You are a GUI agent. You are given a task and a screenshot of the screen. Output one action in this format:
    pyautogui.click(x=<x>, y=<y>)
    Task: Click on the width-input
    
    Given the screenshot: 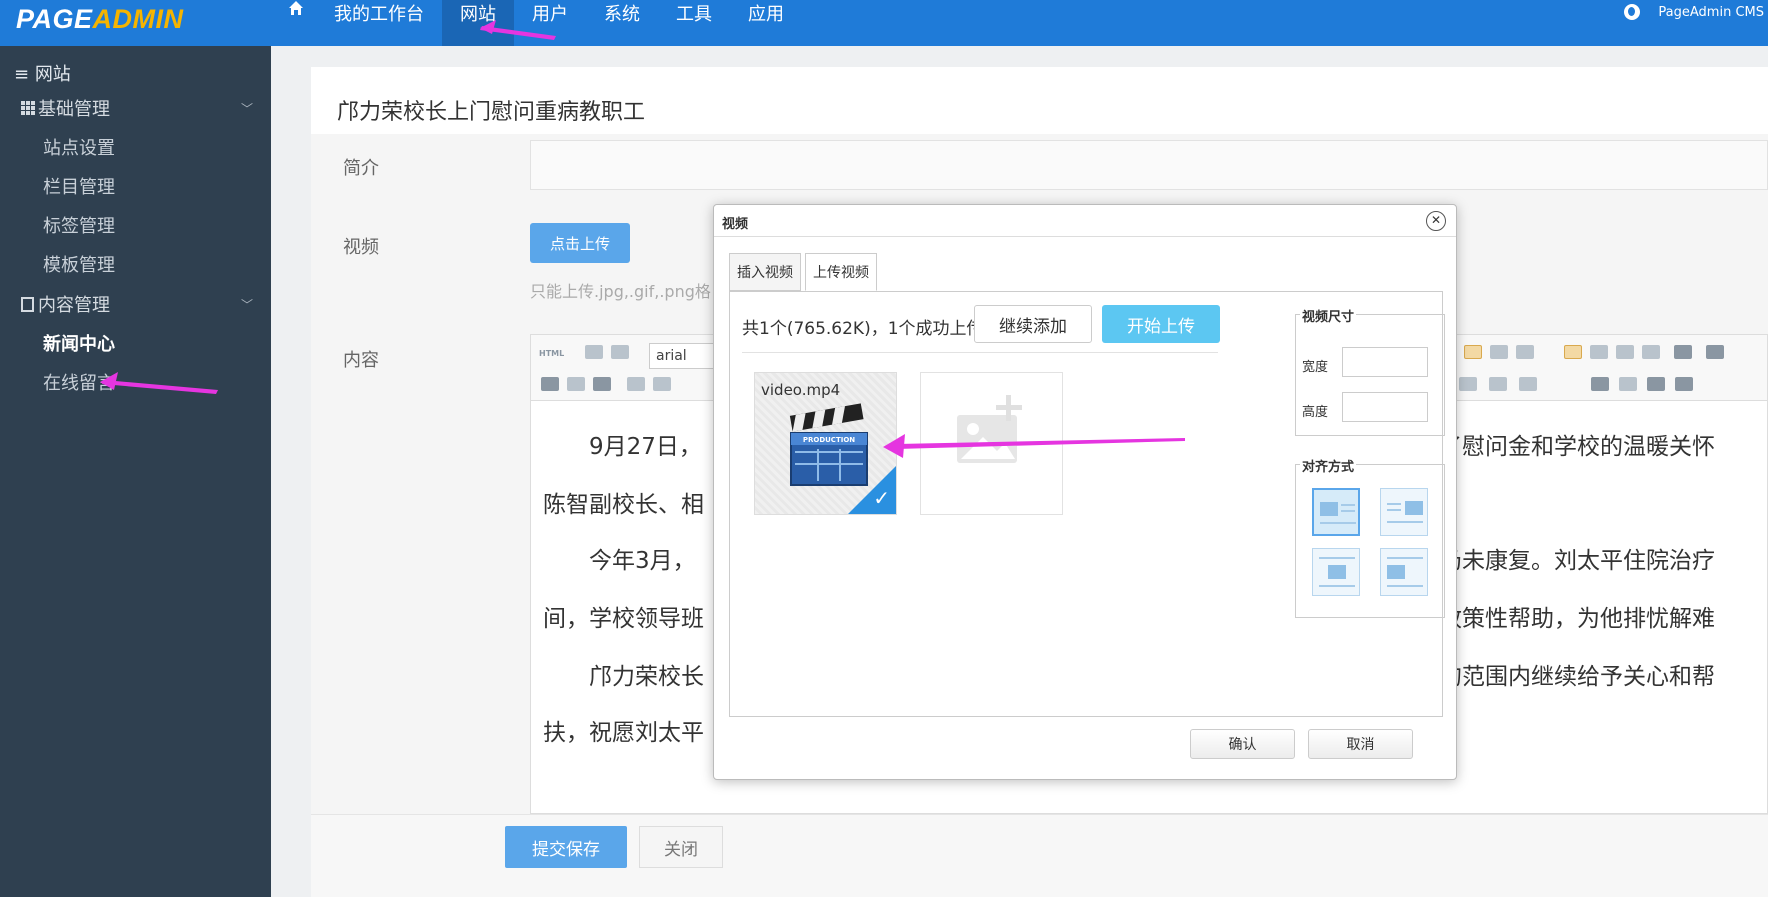 What is the action you would take?
    pyautogui.click(x=1385, y=362)
    